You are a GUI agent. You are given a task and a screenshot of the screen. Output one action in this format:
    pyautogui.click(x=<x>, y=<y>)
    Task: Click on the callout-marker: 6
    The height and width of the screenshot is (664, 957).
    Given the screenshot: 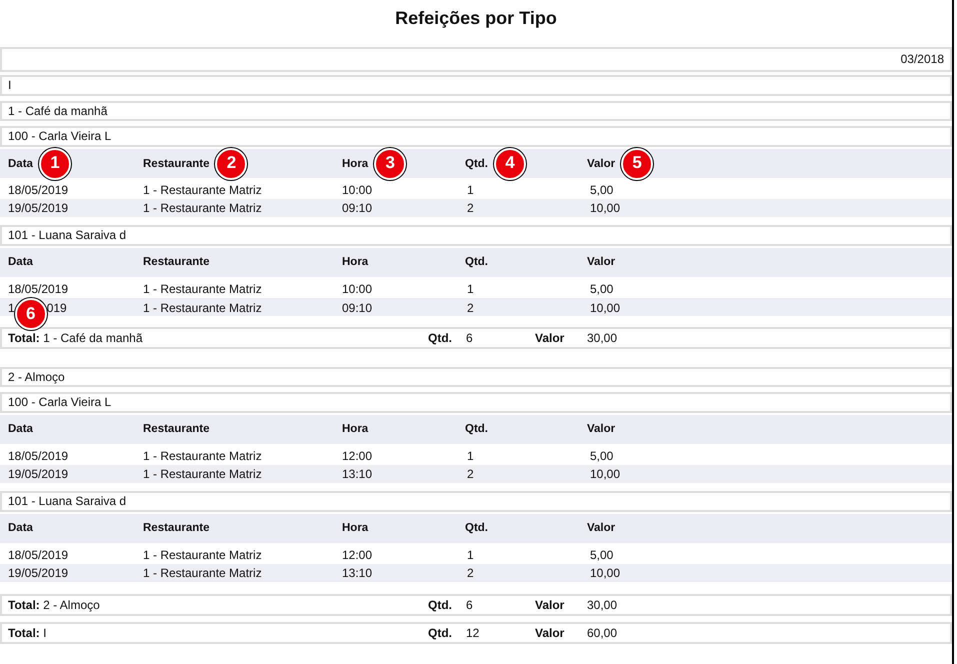 What is the action you would take?
    pyautogui.click(x=30, y=314)
    